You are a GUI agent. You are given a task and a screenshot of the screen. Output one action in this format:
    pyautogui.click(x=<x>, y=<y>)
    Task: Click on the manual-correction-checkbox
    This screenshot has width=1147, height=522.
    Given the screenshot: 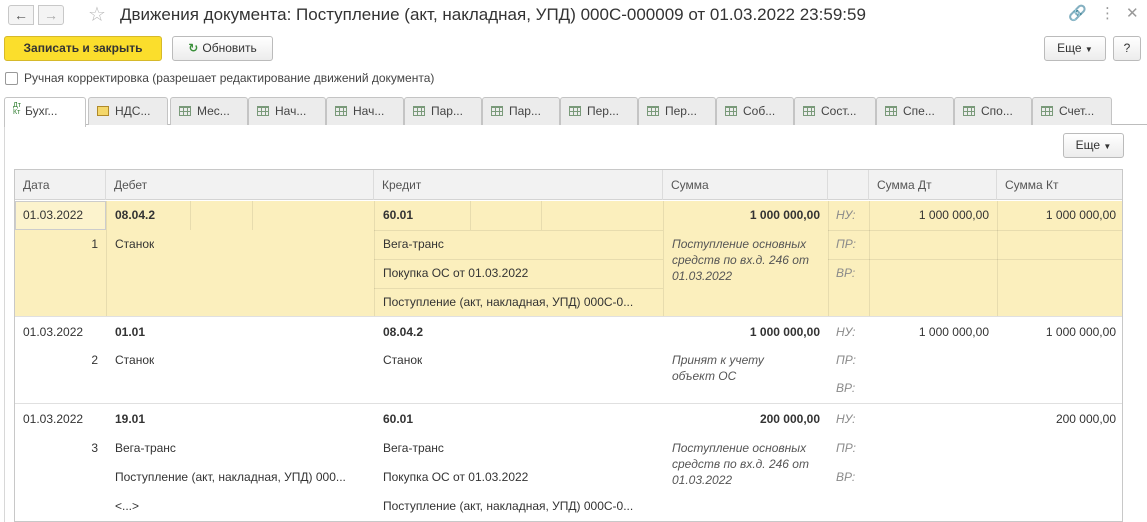 What is the action you would take?
    pyautogui.click(x=11, y=78)
    